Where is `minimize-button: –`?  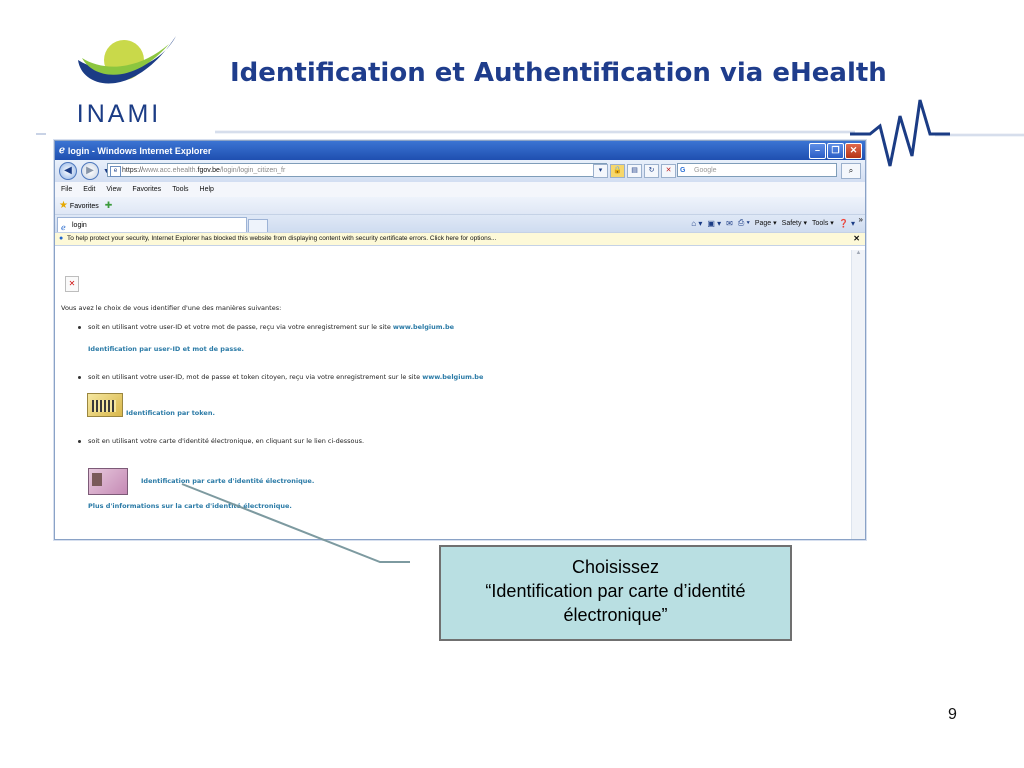 minimize-button: – is located at coordinates (817, 151).